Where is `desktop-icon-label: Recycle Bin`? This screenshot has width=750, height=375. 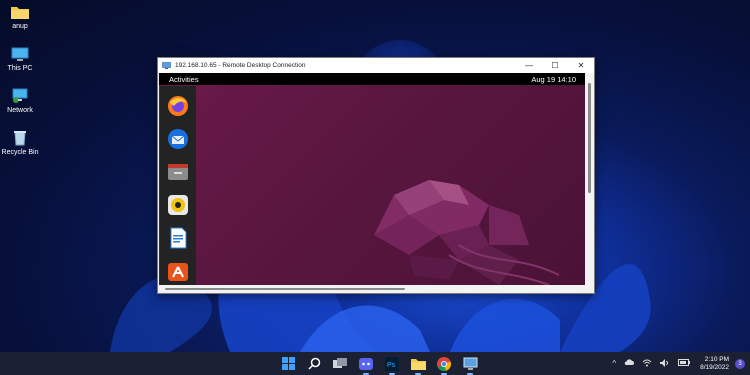
desktop-icon-label: Recycle Bin is located at coordinates (20, 152).